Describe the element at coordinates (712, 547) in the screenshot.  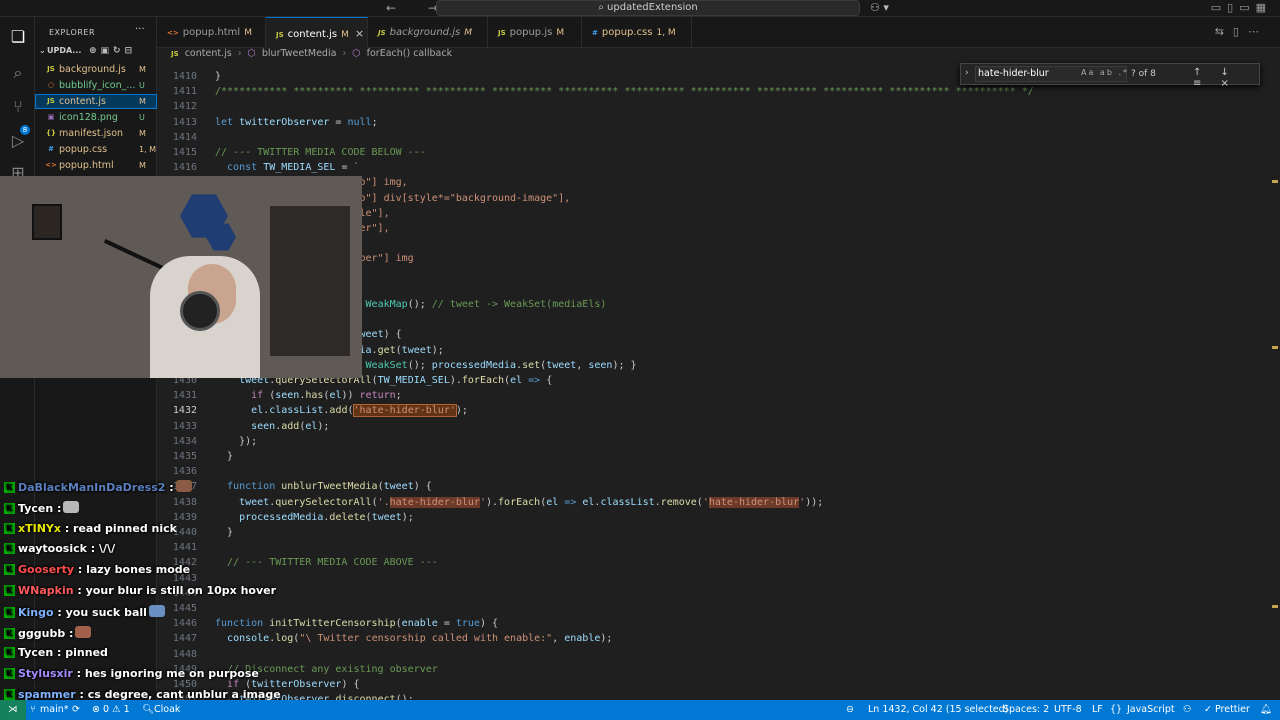
I see `code-line: 1441` at that location.